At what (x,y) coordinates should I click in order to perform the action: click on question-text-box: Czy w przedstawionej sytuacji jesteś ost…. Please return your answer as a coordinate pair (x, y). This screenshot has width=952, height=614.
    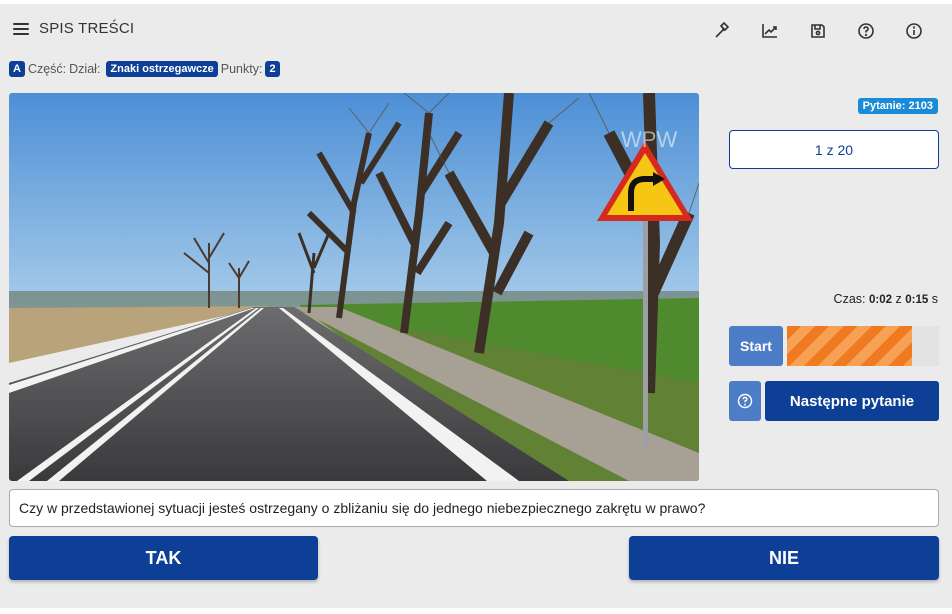
    Looking at the image, I should click on (474, 508).